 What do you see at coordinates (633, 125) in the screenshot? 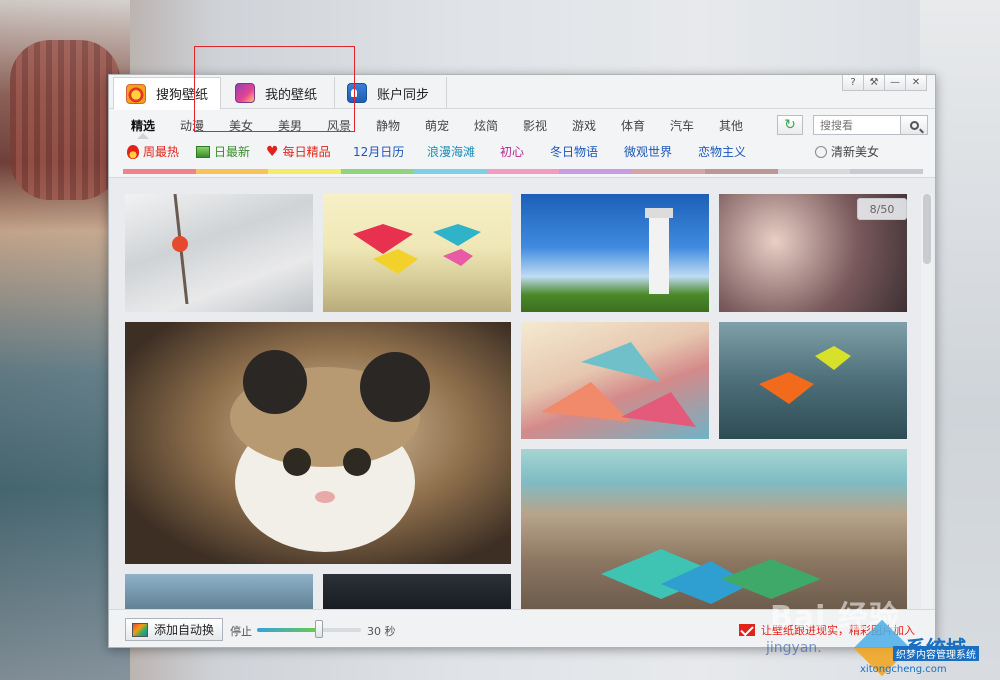
I see `category-sports: 体育` at bounding box center [633, 125].